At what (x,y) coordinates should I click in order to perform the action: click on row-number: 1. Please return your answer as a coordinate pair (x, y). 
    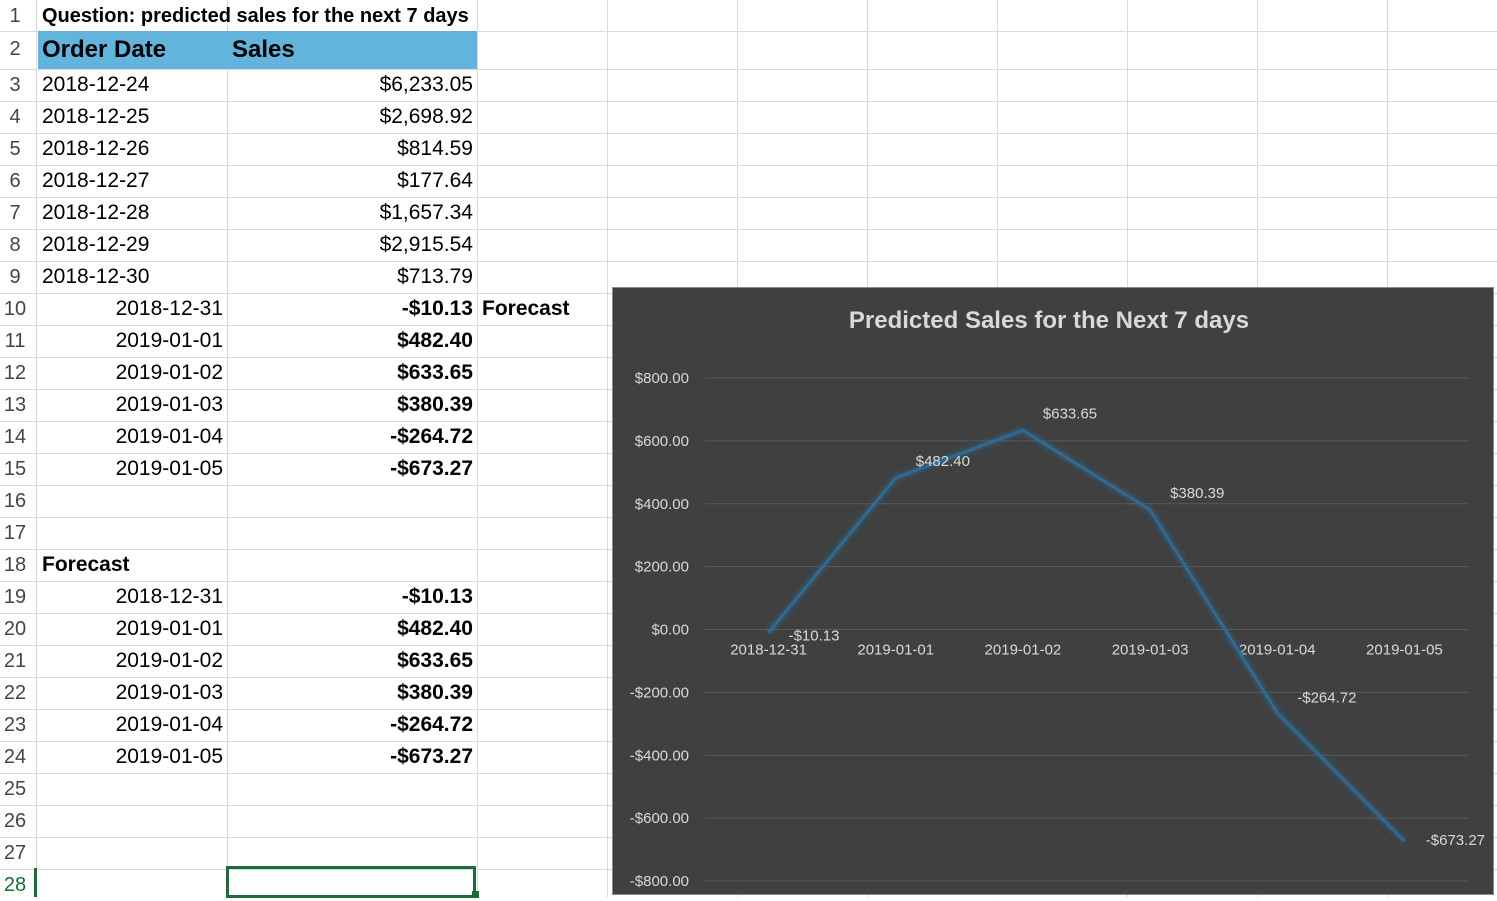
    Looking at the image, I should click on (15, 16).